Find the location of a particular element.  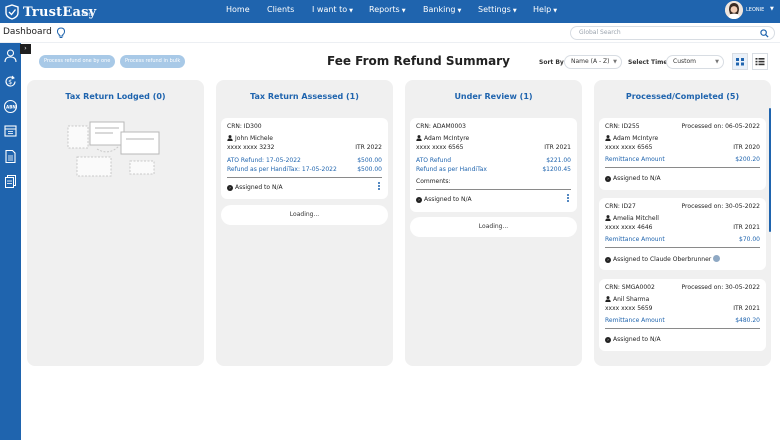

column-title: Under Review (1) is located at coordinates (493, 96).